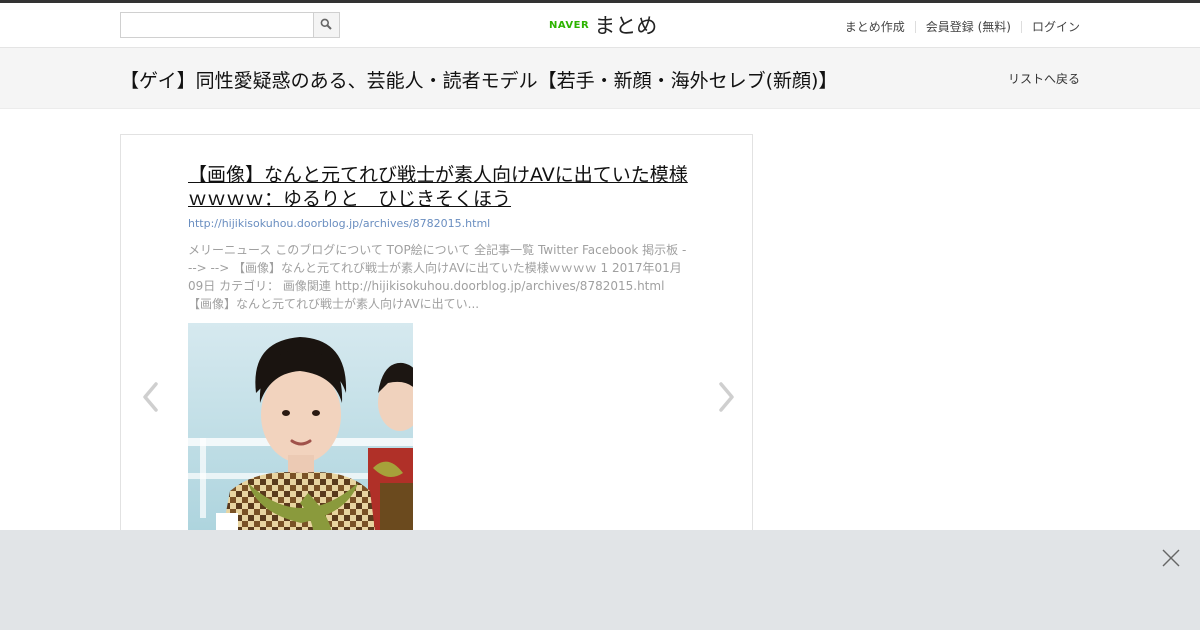 The image size is (1200, 630). I want to click on search-box, so click(230, 25).